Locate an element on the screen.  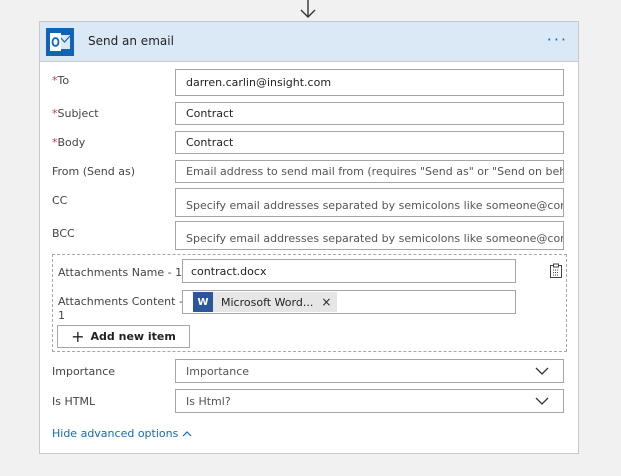
body-label: *Body is located at coordinates (69, 142).